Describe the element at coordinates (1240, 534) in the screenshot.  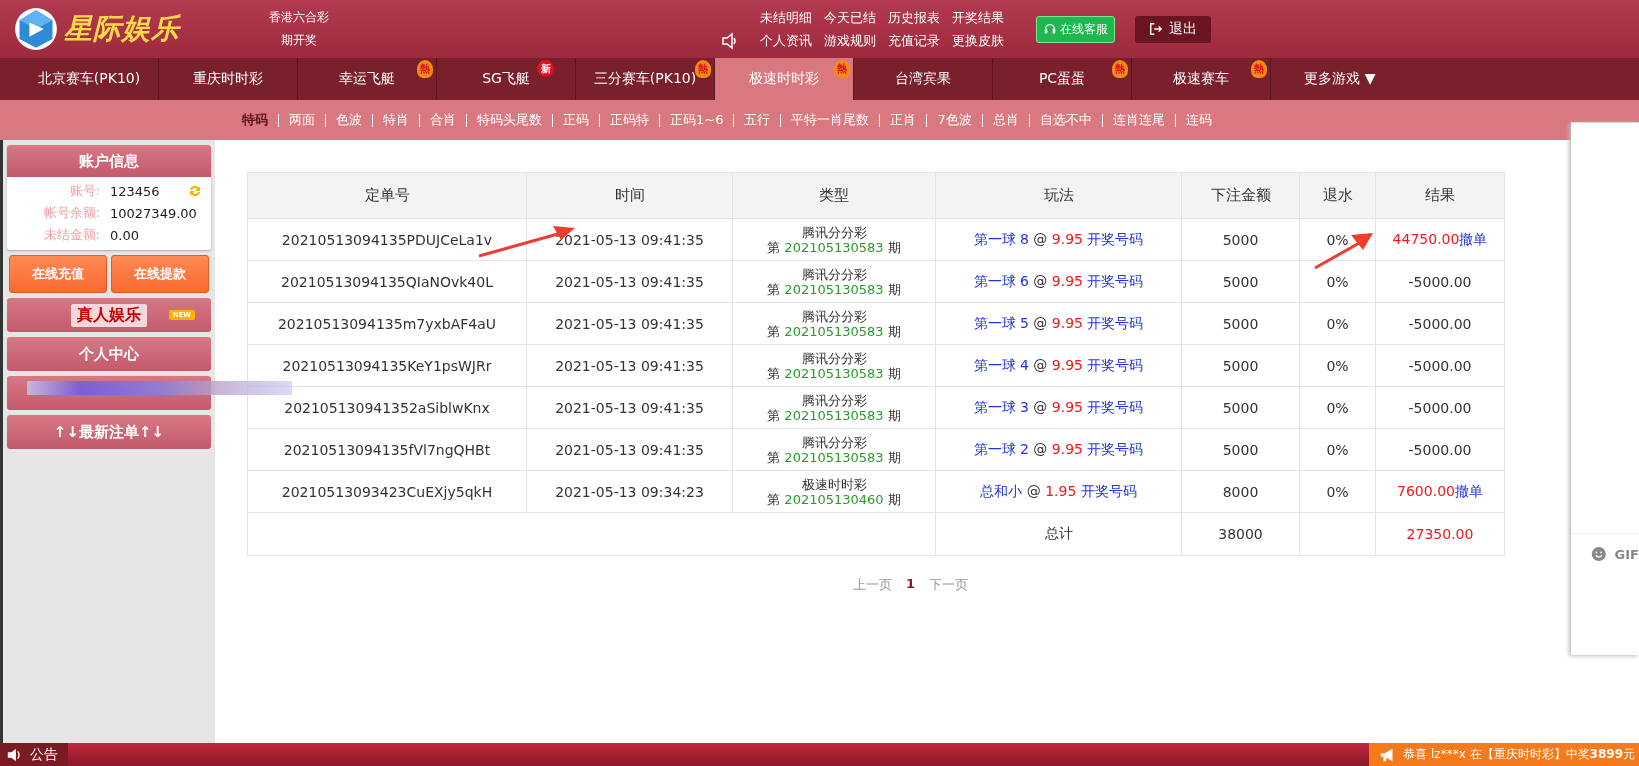
I see `total-amount: 38000` at that location.